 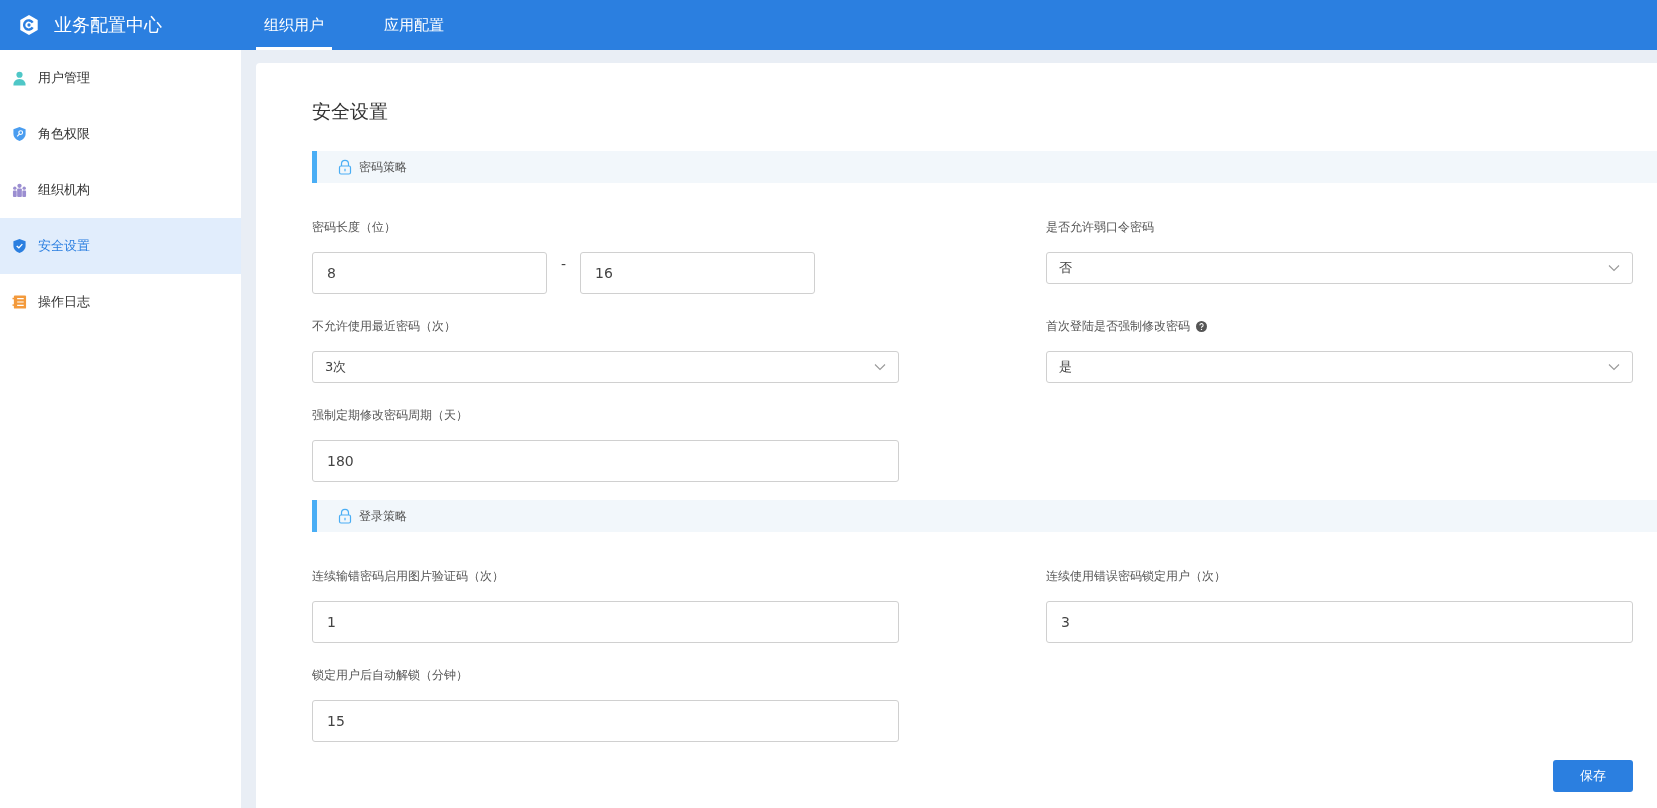 What do you see at coordinates (1339, 622) in the screenshot?
I see `input-field: 3` at bounding box center [1339, 622].